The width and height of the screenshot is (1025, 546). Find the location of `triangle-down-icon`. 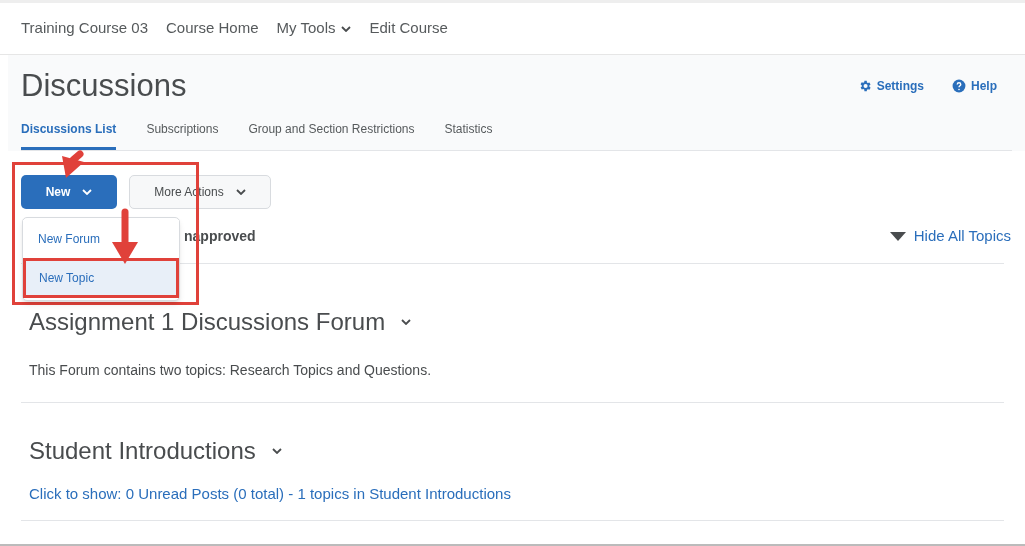

triangle-down-icon is located at coordinates (897, 236).